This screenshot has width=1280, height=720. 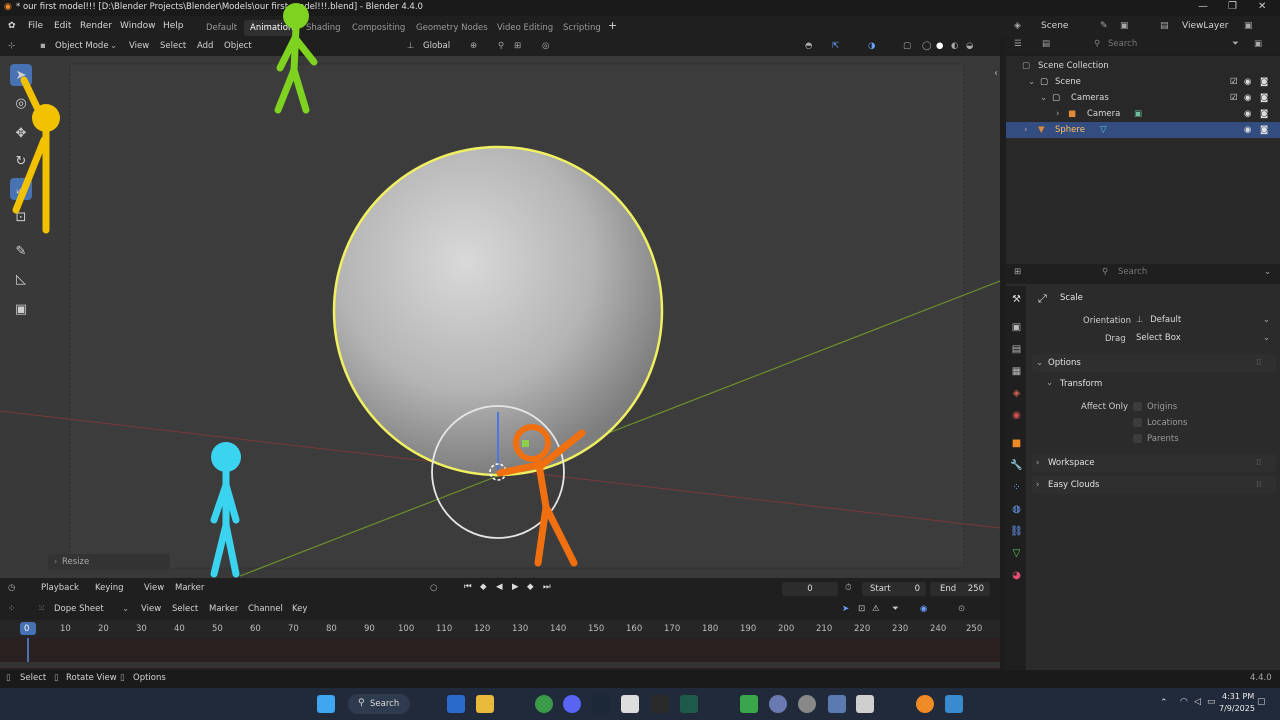 What do you see at coordinates (173, 26) in the screenshot?
I see `menu-help: Help` at bounding box center [173, 26].